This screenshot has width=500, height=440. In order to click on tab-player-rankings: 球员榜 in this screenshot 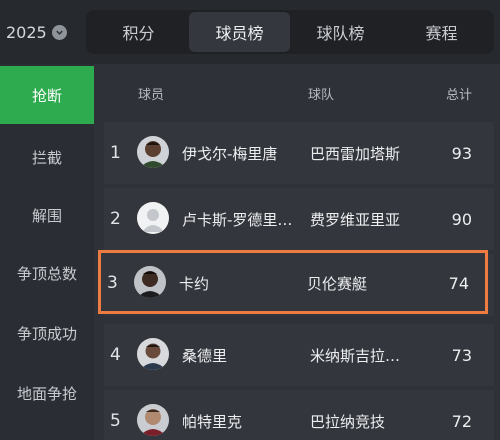, I will do `click(239, 32)`.